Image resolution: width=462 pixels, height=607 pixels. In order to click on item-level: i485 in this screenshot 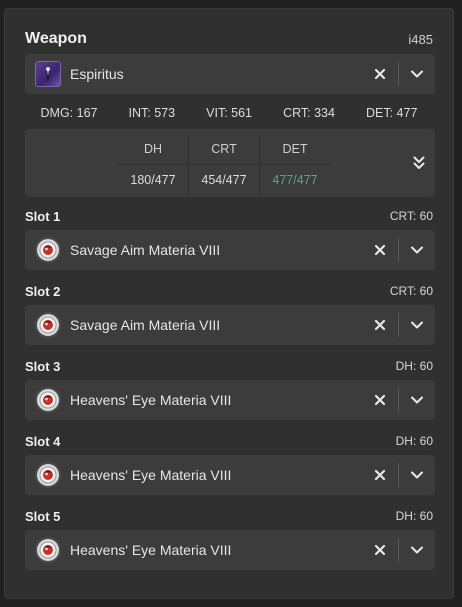, I will do `click(420, 39)`.